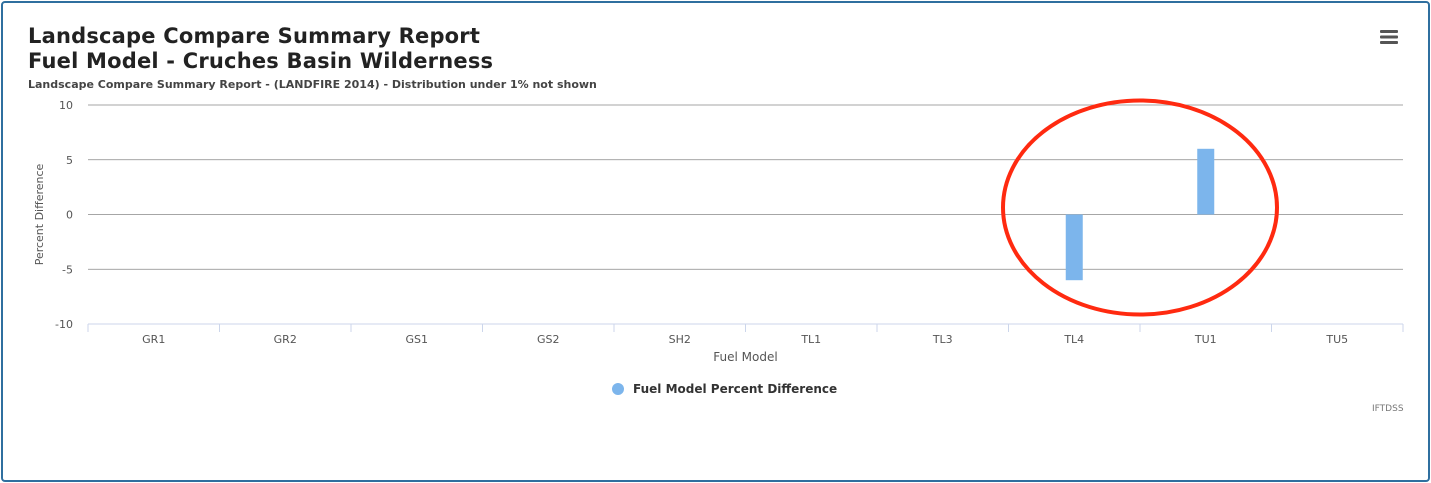 The image size is (1431, 483). I want to click on y-tick-label: 0, so click(69, 215).